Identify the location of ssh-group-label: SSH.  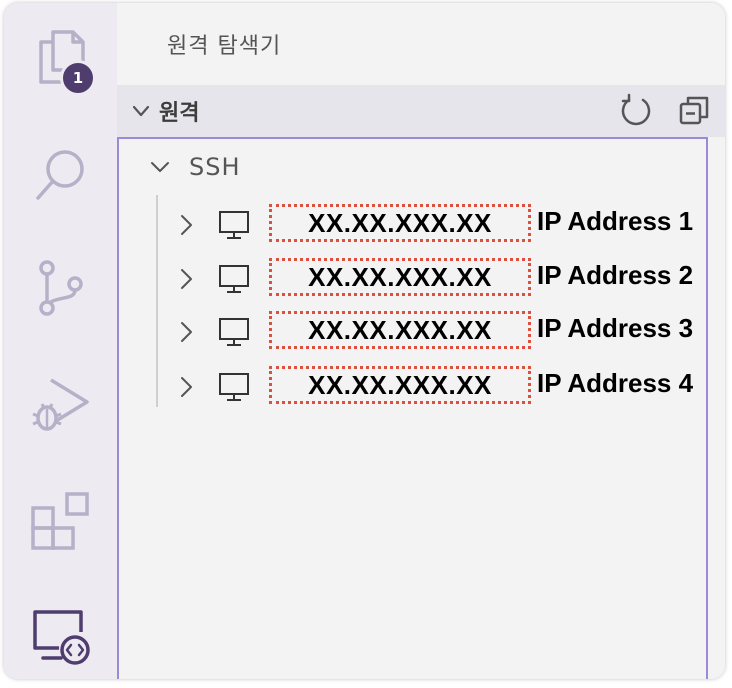
(215, 167).